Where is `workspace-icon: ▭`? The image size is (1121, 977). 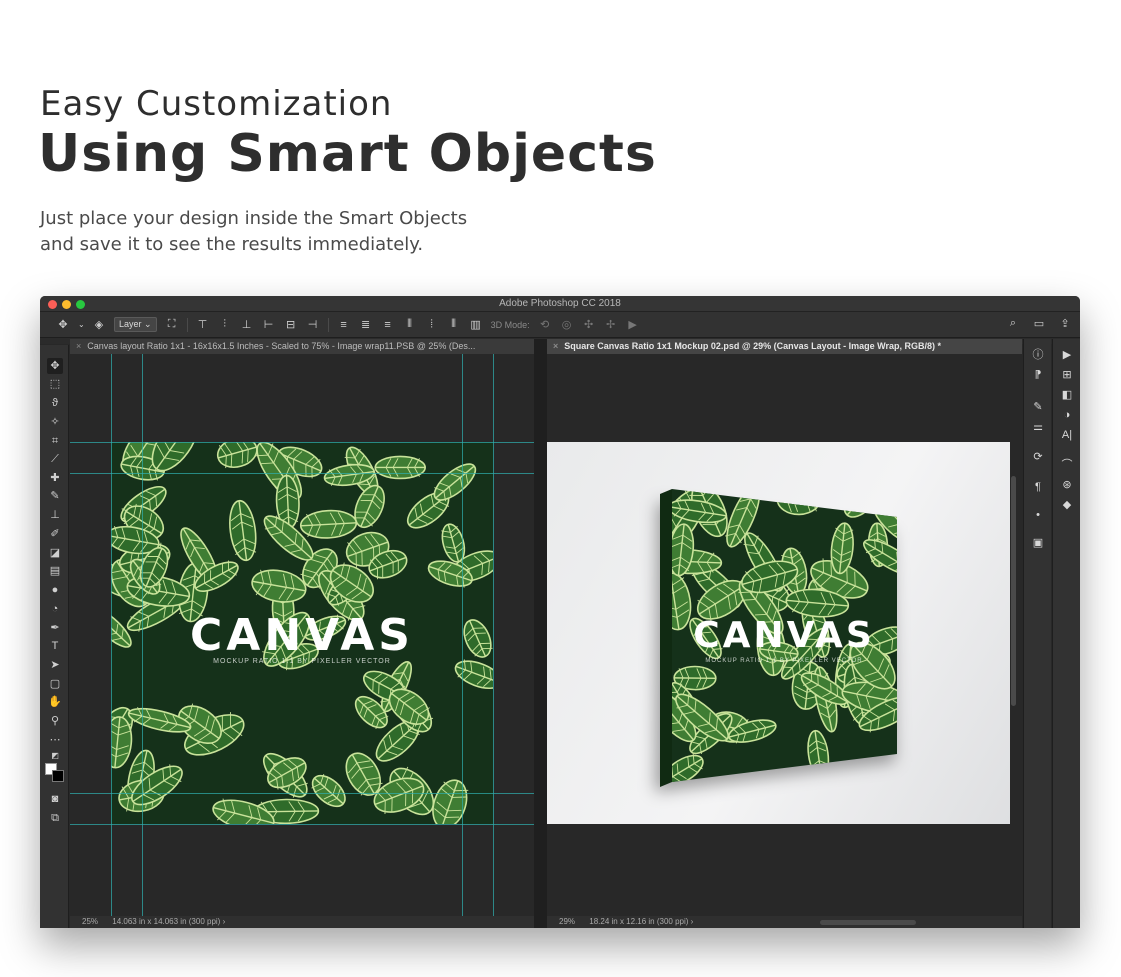 workspace-icon: ▭ is located at coordinates (1039, 323).